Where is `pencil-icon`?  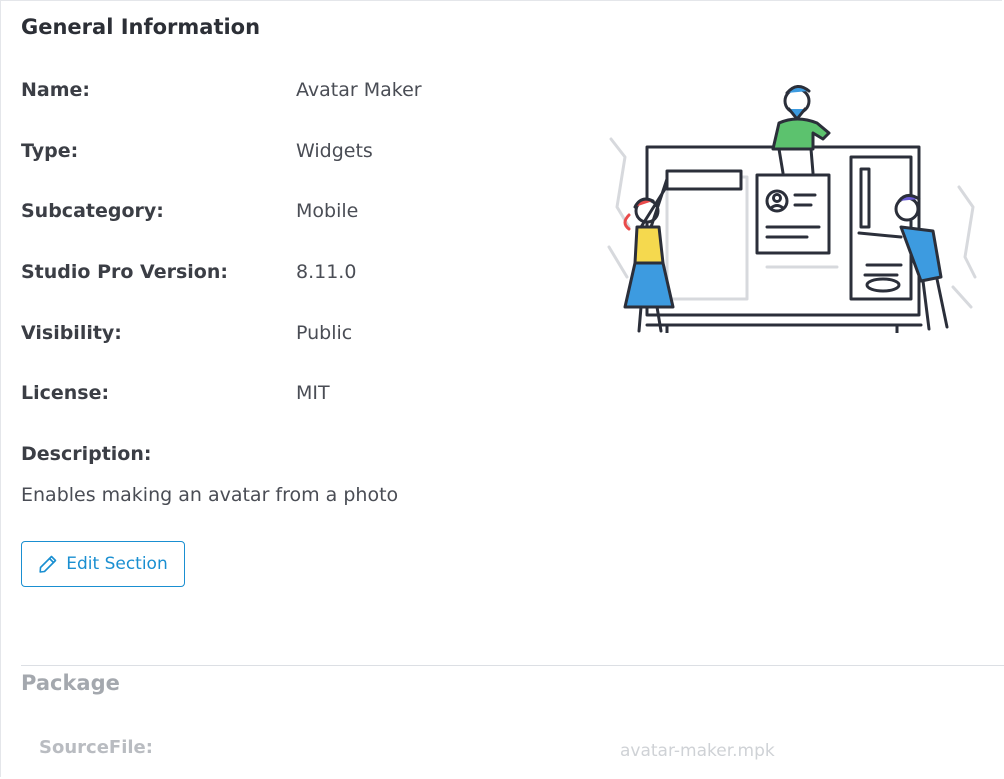
pencil-icon is located at coordinates (48, 564).